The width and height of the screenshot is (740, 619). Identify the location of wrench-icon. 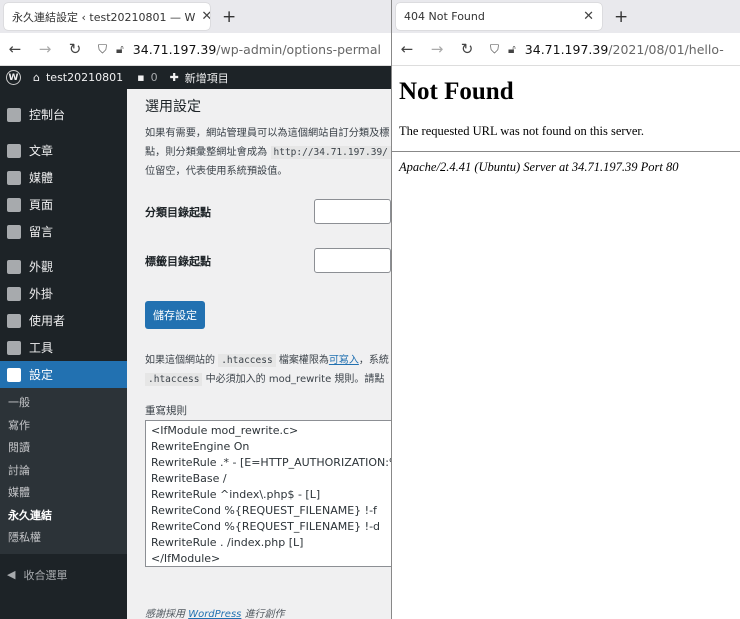
(14, 347).